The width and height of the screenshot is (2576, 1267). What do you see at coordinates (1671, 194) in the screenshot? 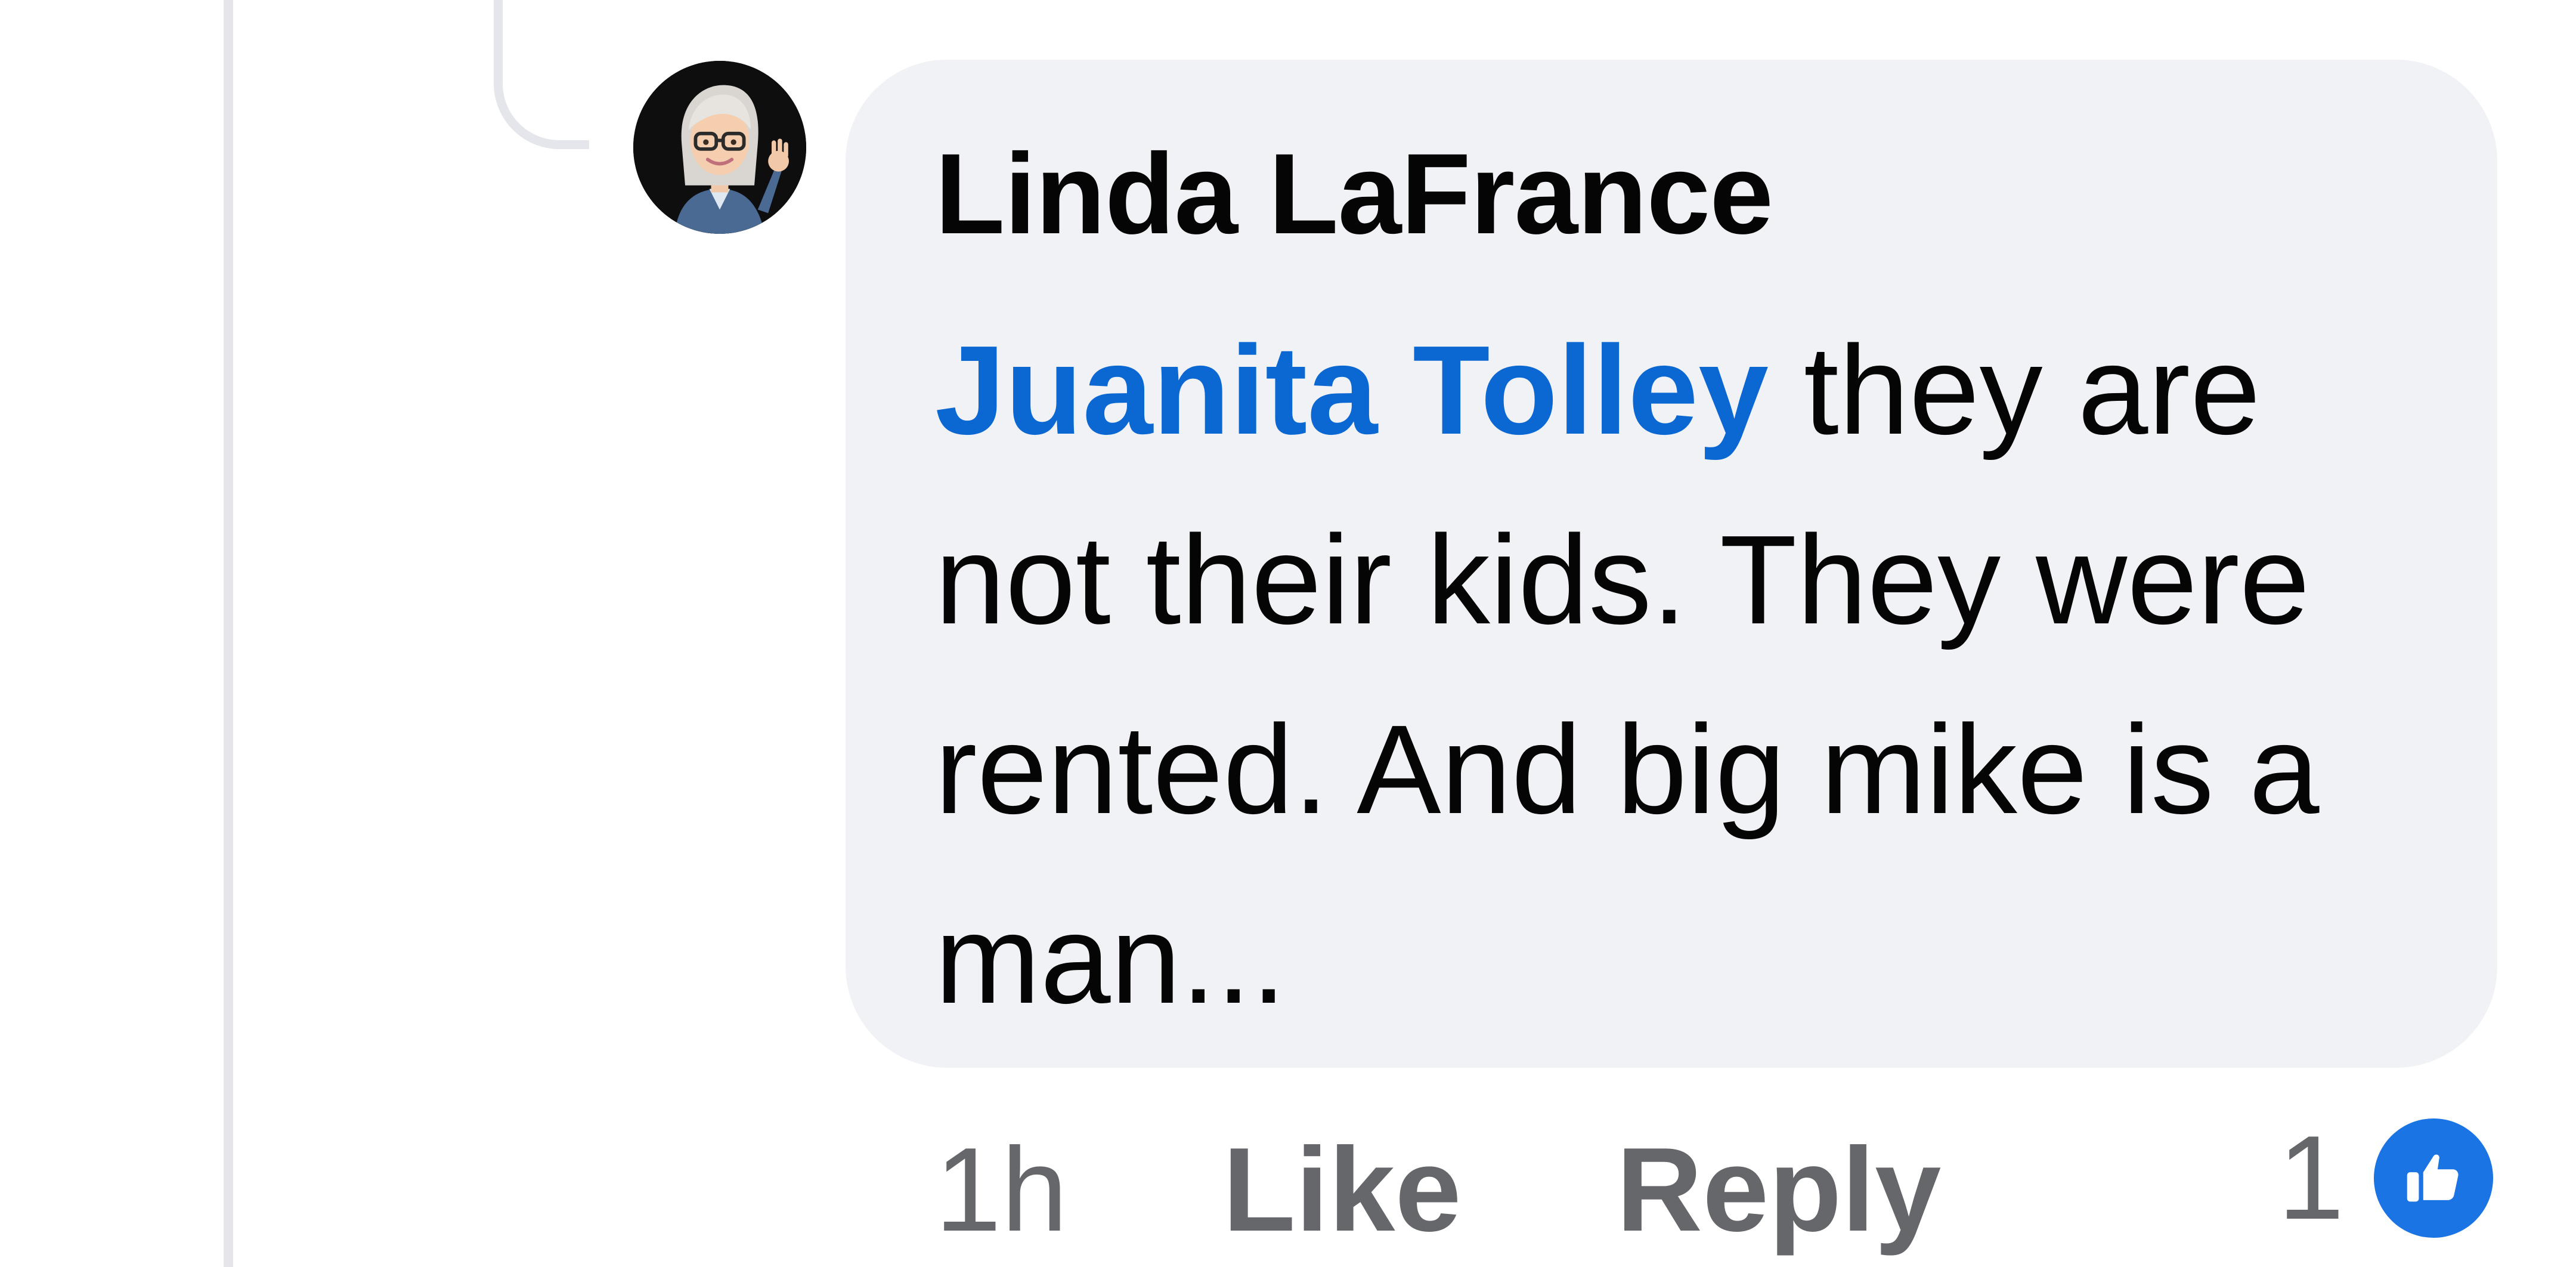
I see `comment-author-name: Linda LaFrance` at bounding box center [1671, 194].